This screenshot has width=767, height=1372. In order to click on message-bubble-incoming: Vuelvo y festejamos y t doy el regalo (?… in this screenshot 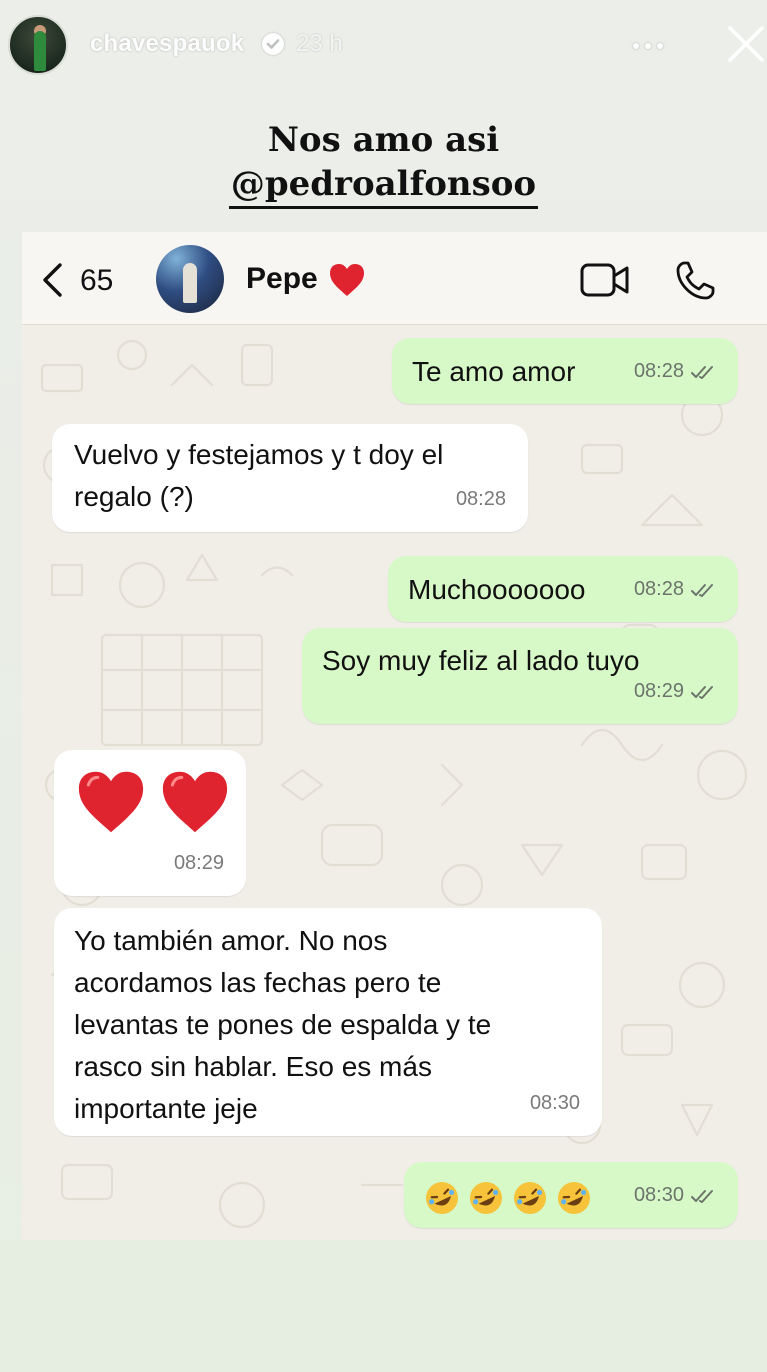, I will do `click(290, 478)`.